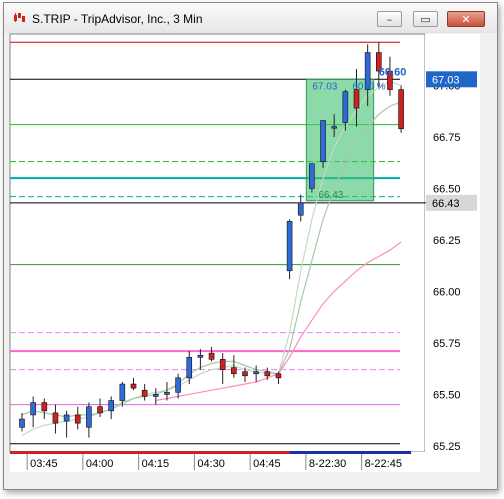 The image size is (504, 499). Describe the element at coordinates (447, 447) in the screenshot. I see `y-tick-label: 65.25` at that location.